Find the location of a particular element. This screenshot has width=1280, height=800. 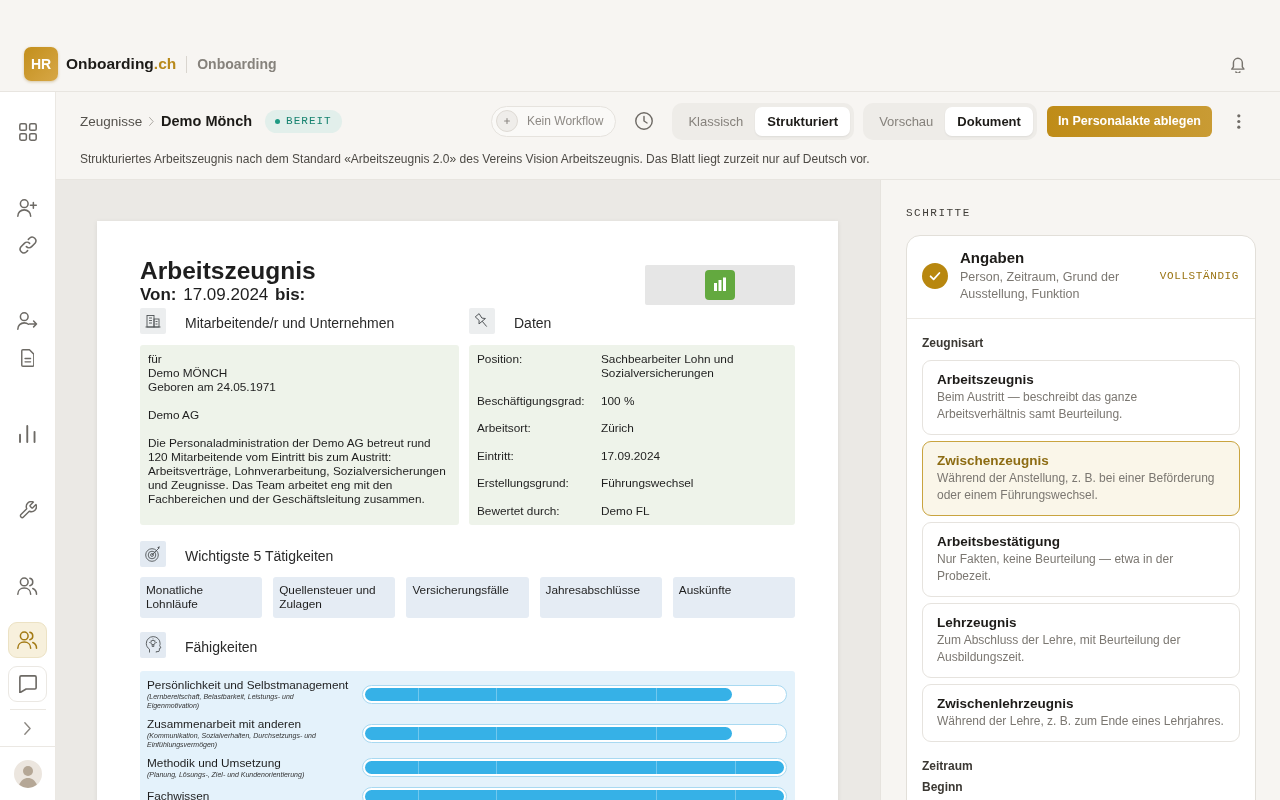

data-value: Führungswechsel is located at coordinates (648, 483).